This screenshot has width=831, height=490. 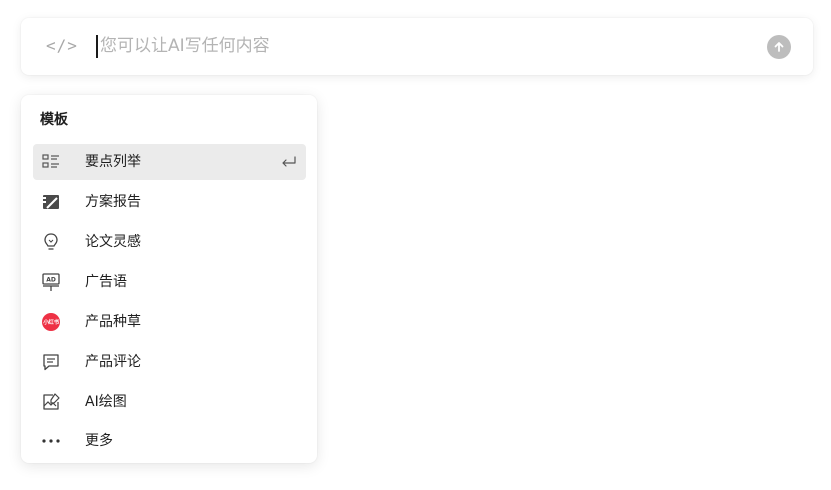 I want to click on menu-item-label: 广告语, so click(x=106, y=282).